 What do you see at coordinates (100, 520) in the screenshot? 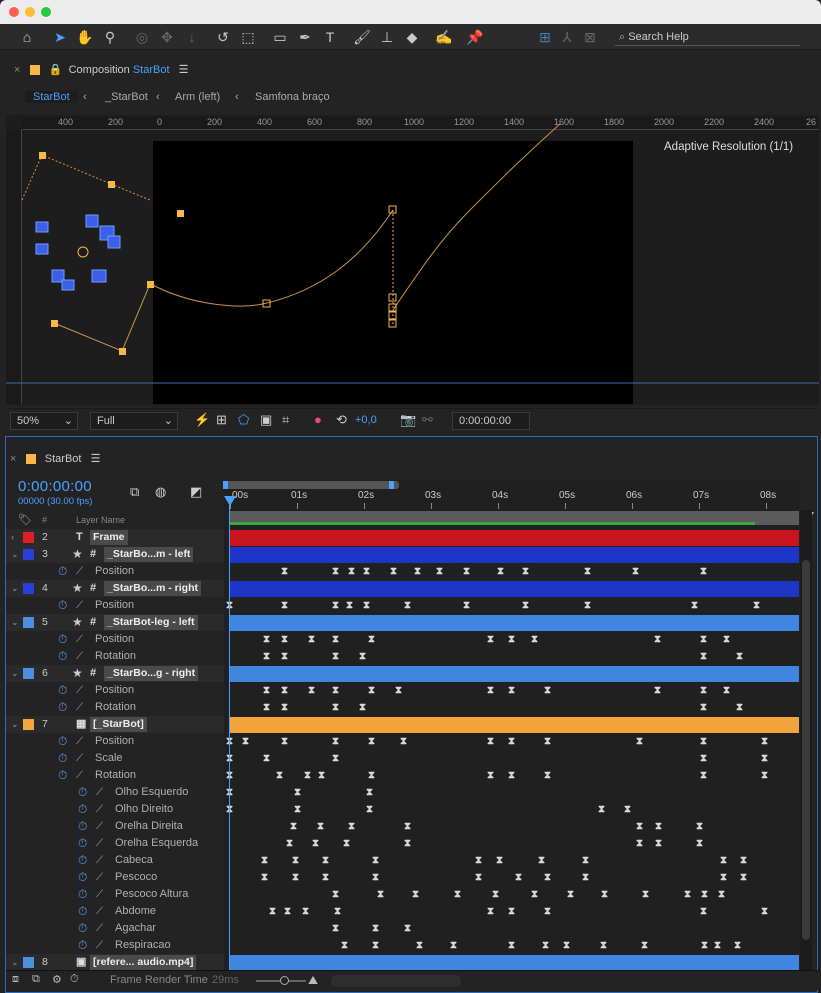
I see `layer-name-header: Layer Name` at bounding box center [100, 520].